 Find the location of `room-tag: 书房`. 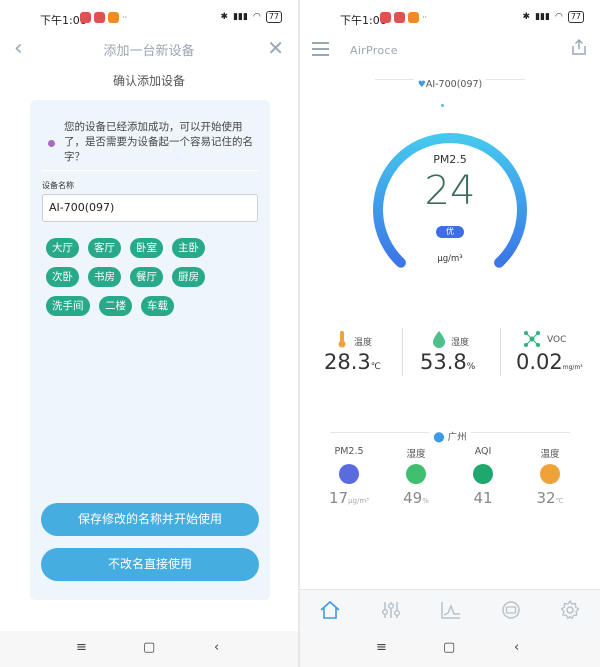

room-tag: 书房 is located at coordinates (104, 277).